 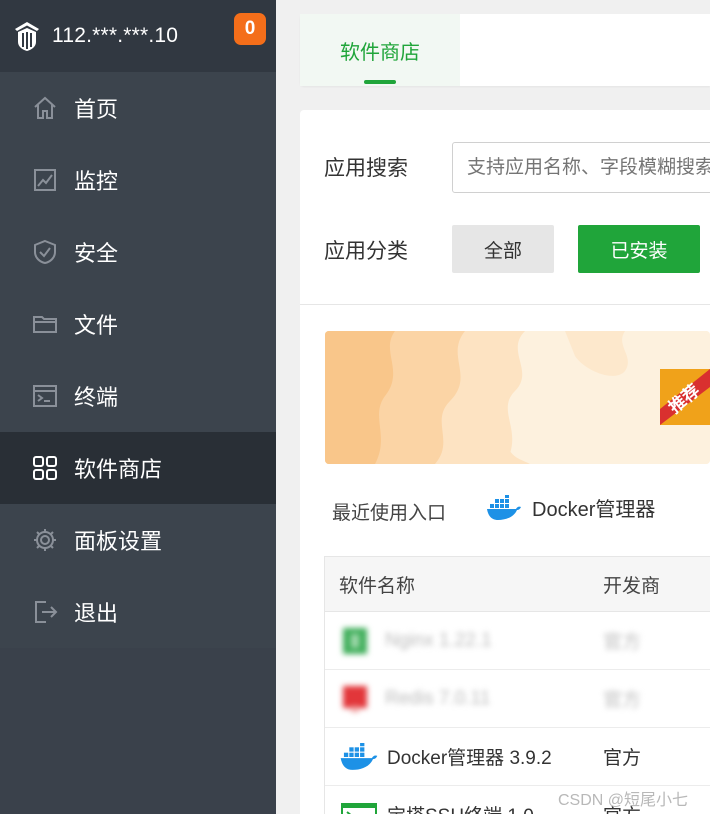 I want to click on sidebar-item-logout: 退出, so click(x=138, y=612).